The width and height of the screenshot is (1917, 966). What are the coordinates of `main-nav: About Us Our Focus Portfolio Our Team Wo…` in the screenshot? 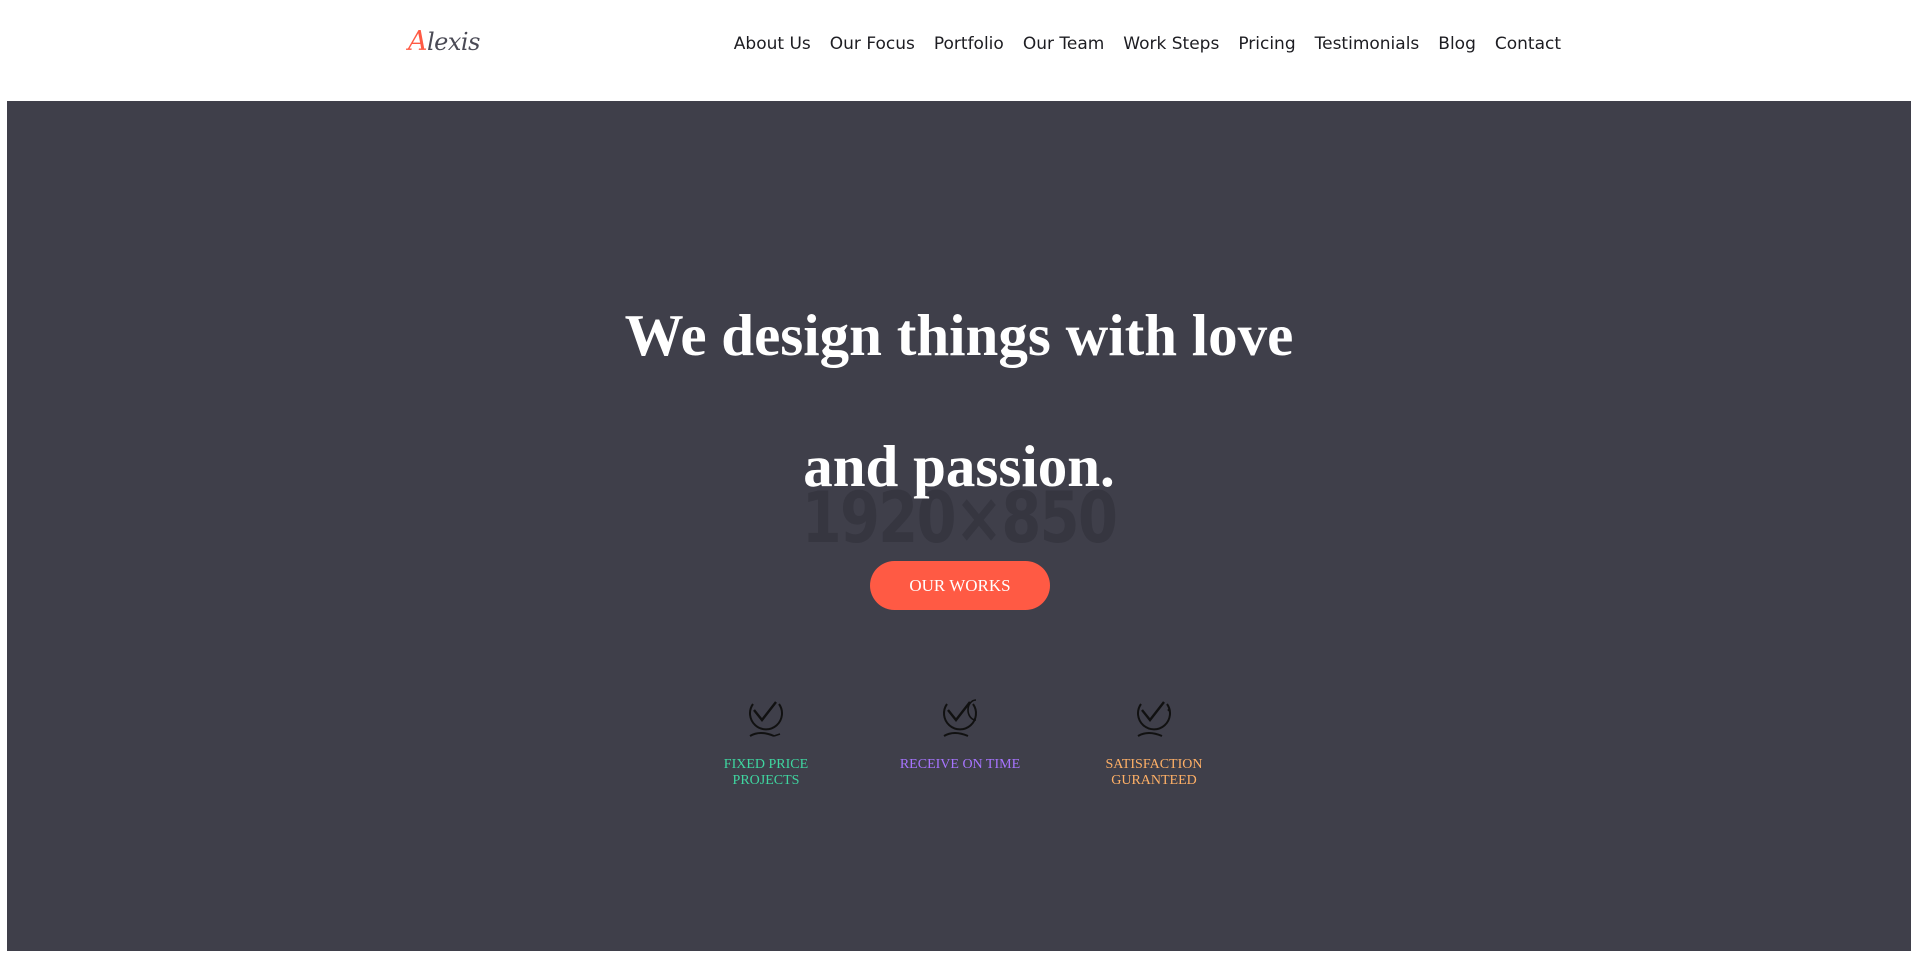 It's located at (1138, 44).